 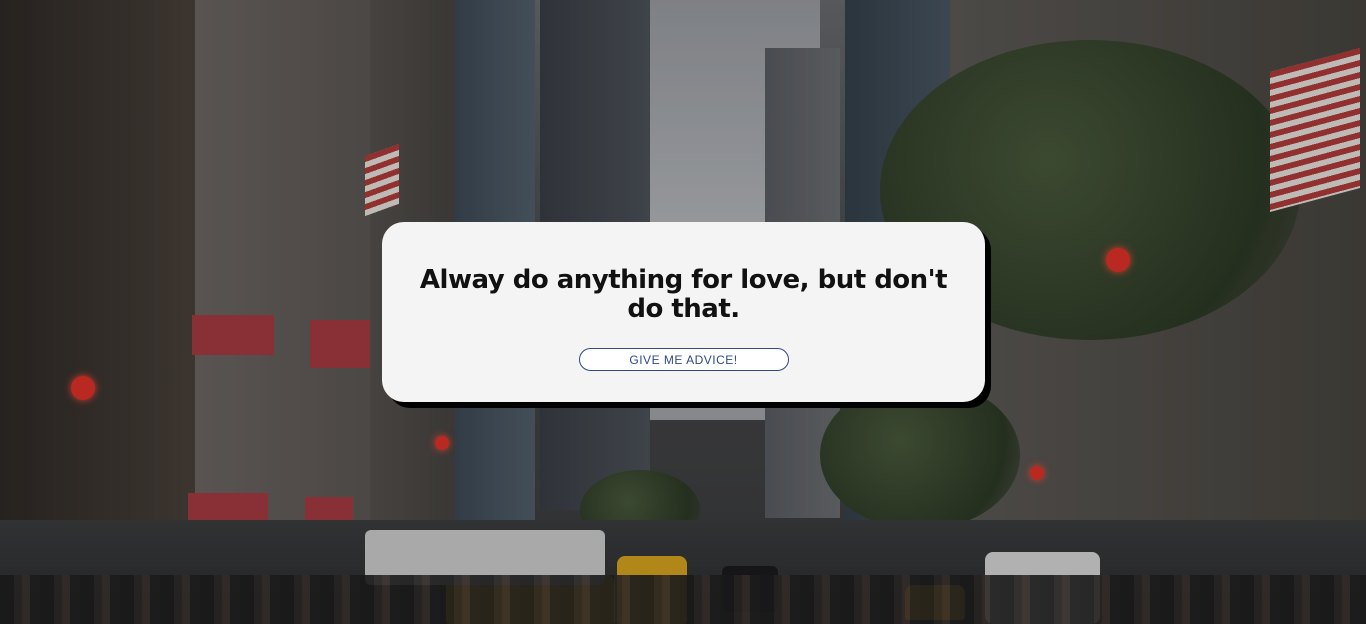 I want to click on give-me-advice-button: GIVE ME ADVICE!, so click(x=683, y=359).